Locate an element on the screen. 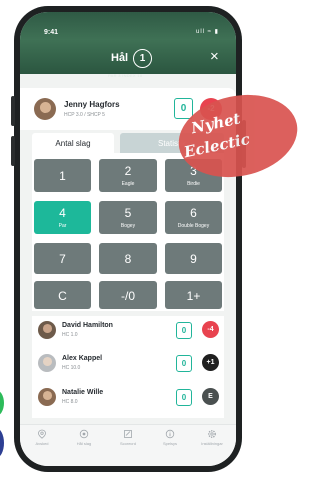 The image size is (320, 480). tab-scorecard: Scorecrd is located at coordinates (128, 437).